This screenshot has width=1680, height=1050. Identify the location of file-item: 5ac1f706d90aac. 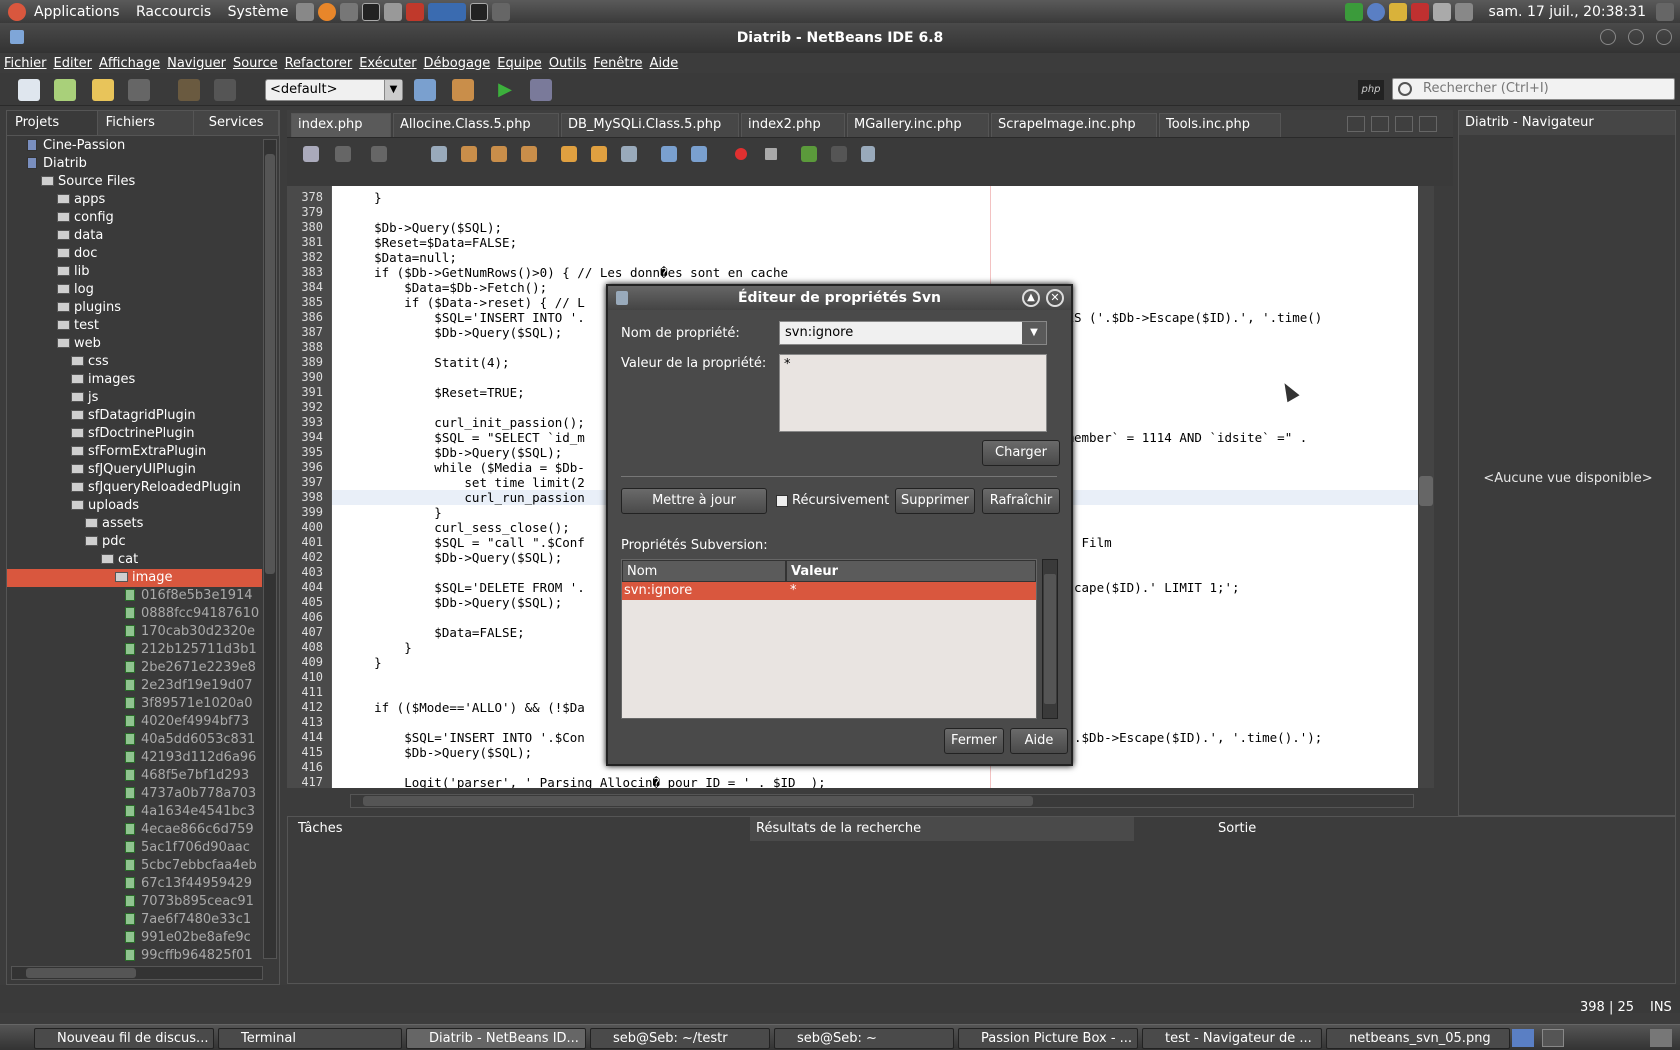
(187, 848).